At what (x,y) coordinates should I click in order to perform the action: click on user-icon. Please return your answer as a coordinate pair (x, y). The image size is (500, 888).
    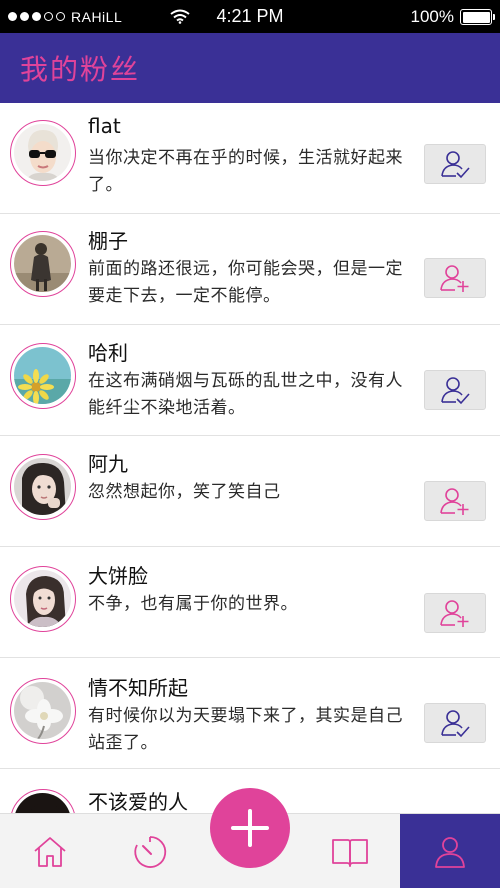
    Looking at the image, I should click on (450, 852).